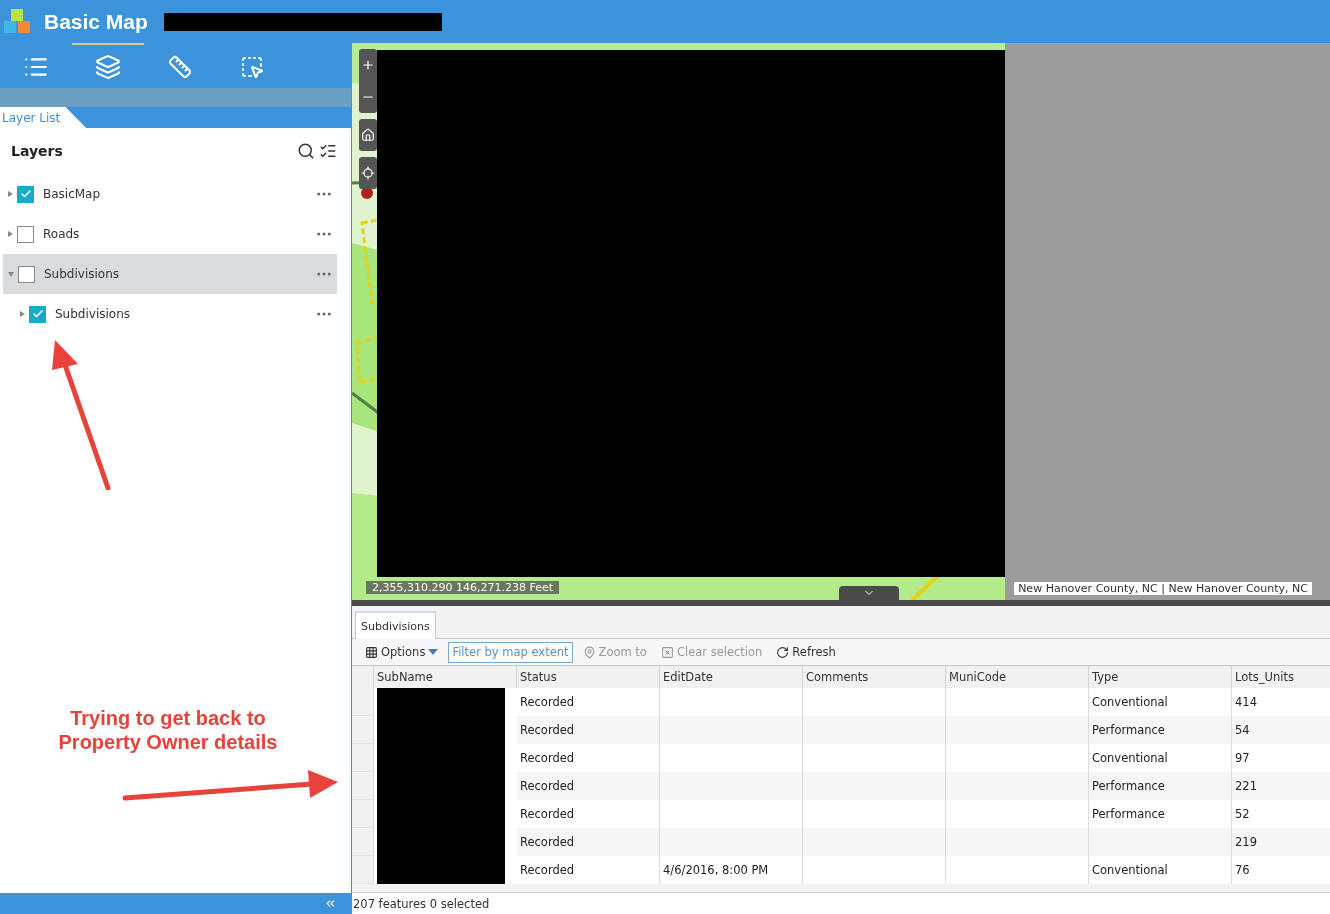  What do you see at coordinates (96, 21) in the screenshot?
I see `app-title: Basic Map` at bounding box center [96, 21].